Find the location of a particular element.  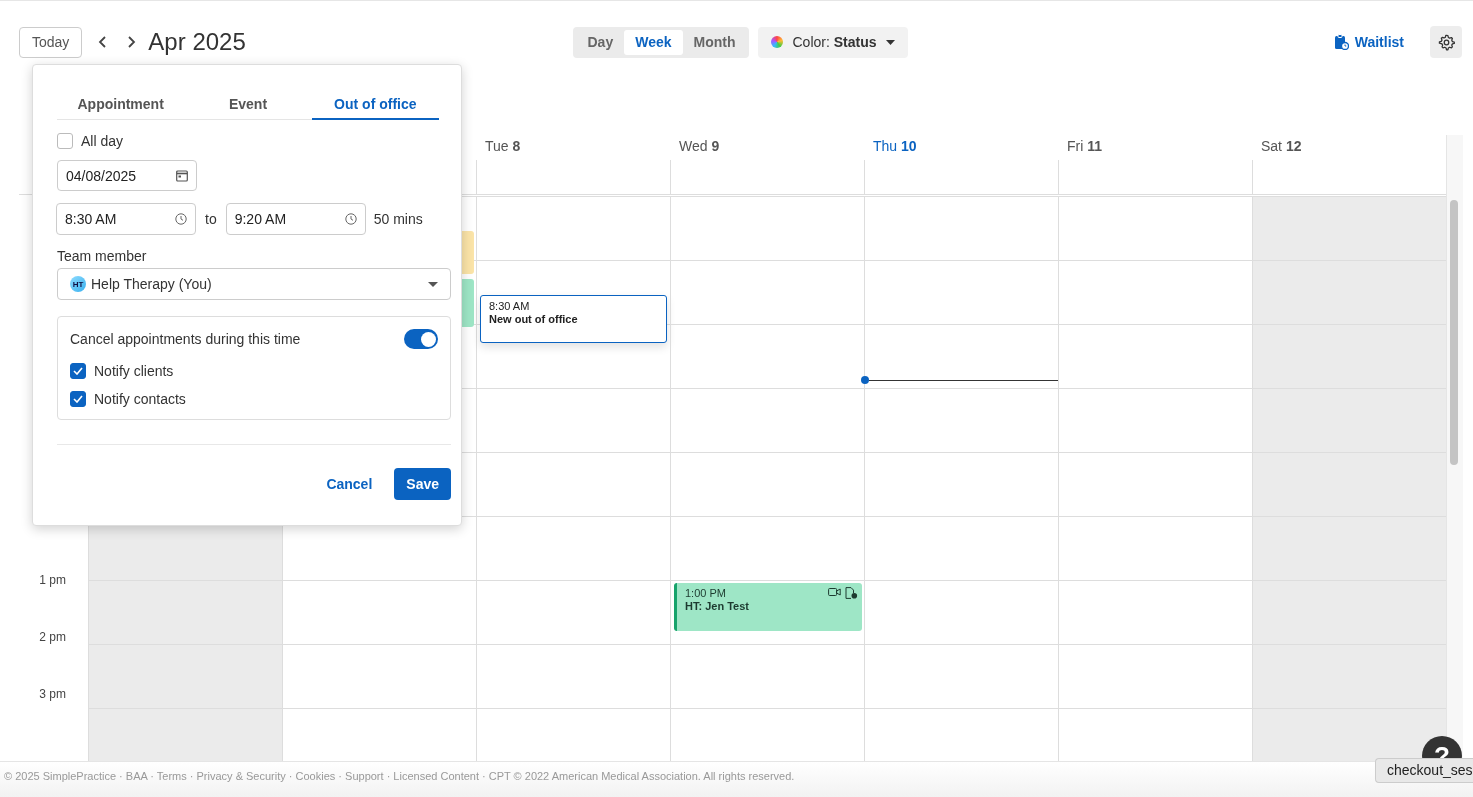

today-button: Today is located at coordinates (51, 42).